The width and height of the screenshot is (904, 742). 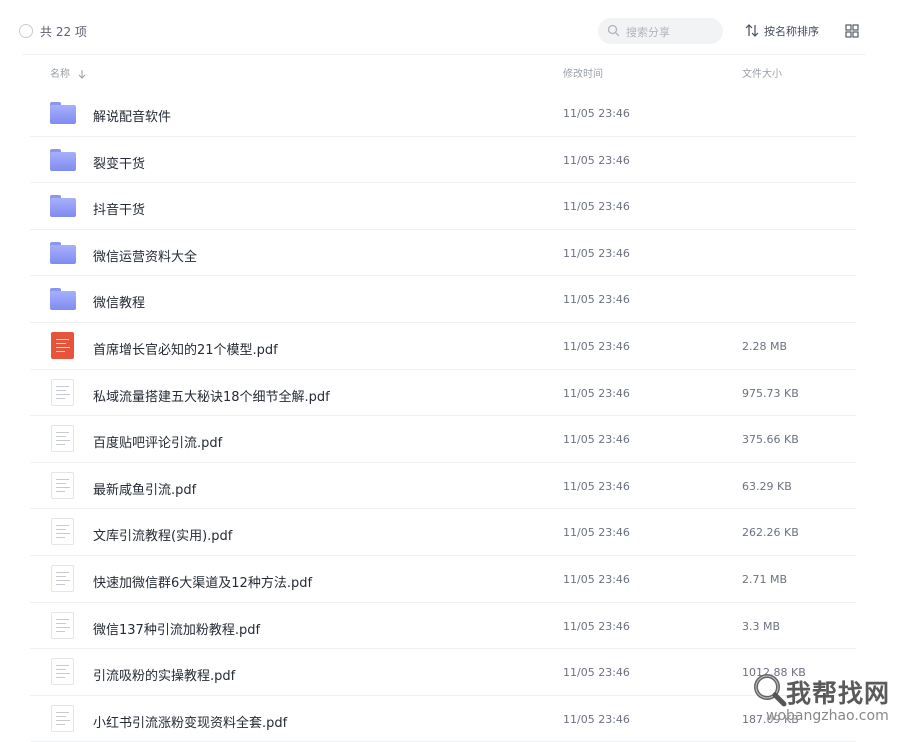 What do you see at coordinates (63, 32) in the screenshot?
I see `item-count: 共 22 项` at bounding box center [63, 32].